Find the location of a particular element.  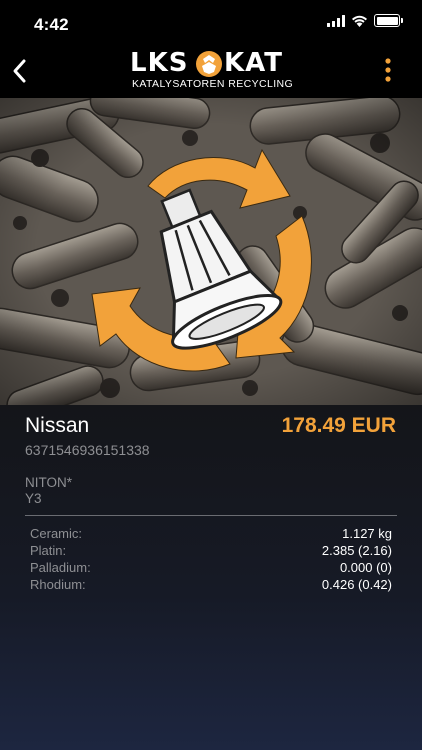

metal-value: 0.426 (0.42) is located at coordinates (356, 584).